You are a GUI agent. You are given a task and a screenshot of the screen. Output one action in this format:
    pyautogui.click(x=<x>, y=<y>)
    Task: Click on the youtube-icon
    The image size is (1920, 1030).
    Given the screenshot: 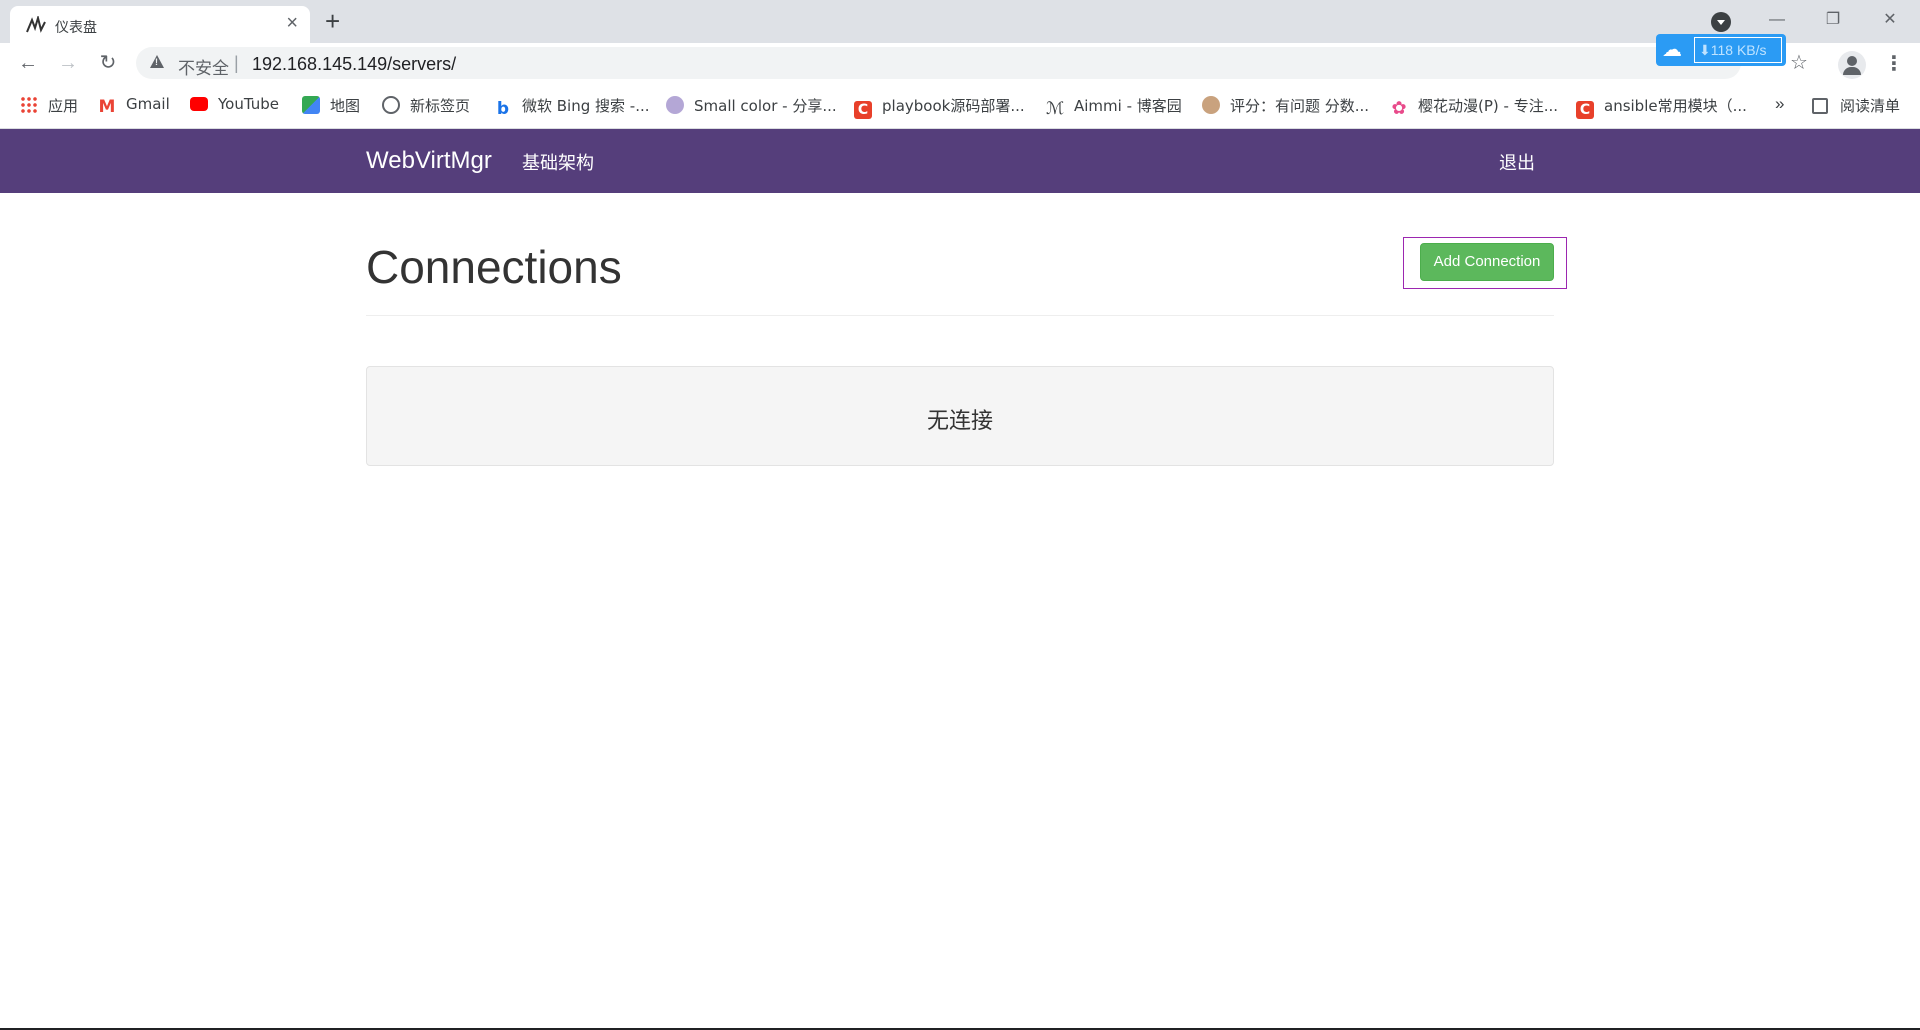 What is the action you would take?
    pyautogui.click(x=199, y=104)
    